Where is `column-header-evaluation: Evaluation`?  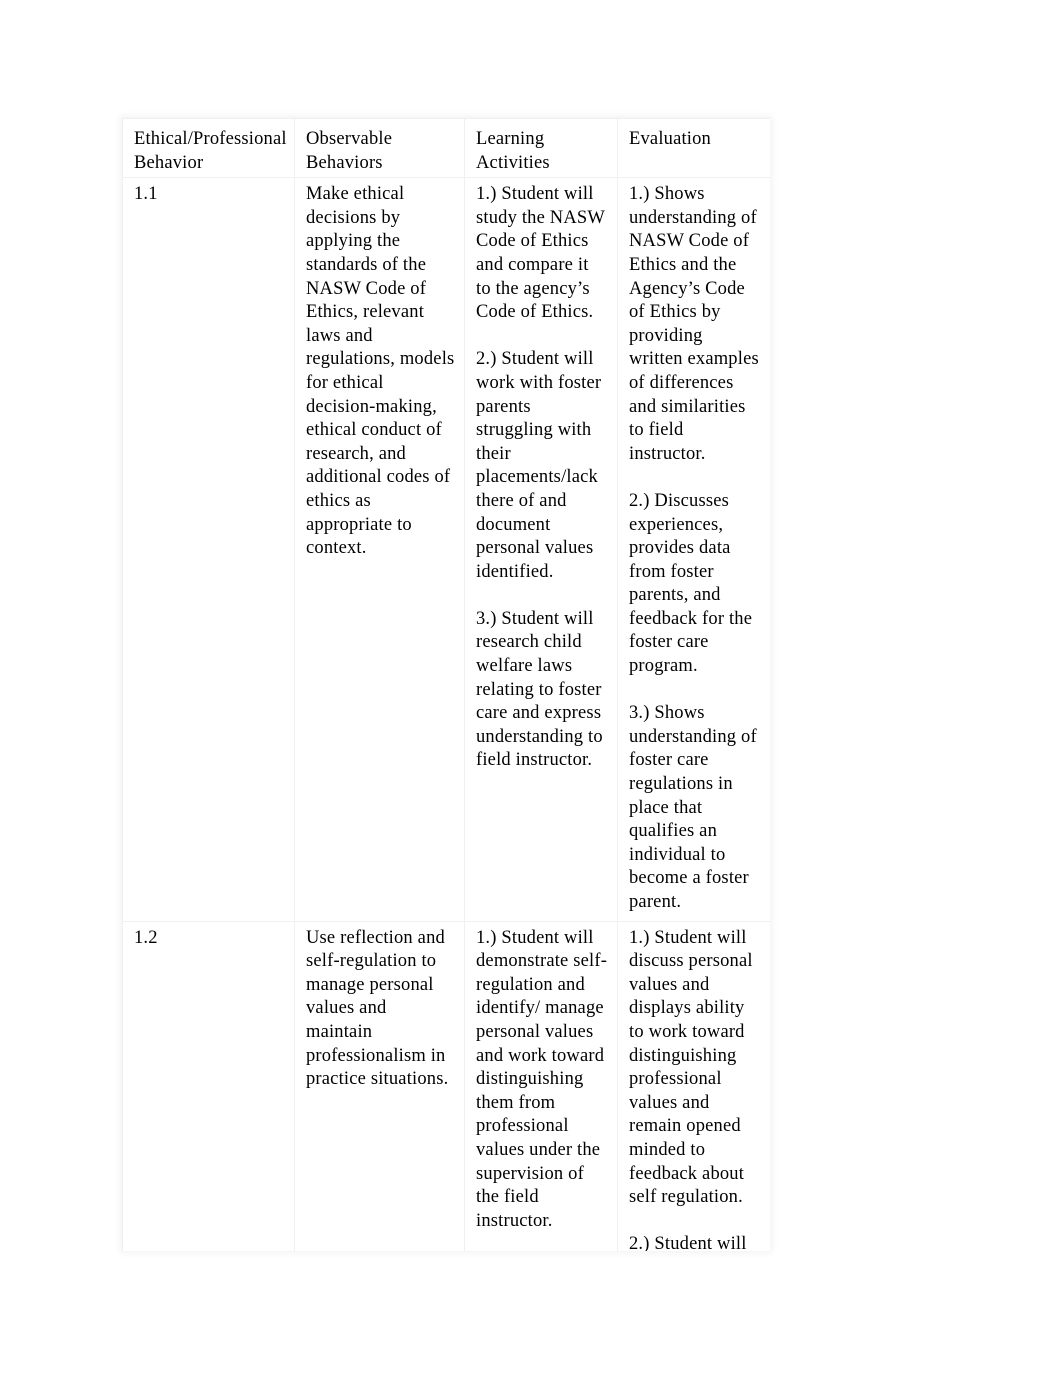 column-header-evaluation: Evaluation is located at coordinates (693, 148).